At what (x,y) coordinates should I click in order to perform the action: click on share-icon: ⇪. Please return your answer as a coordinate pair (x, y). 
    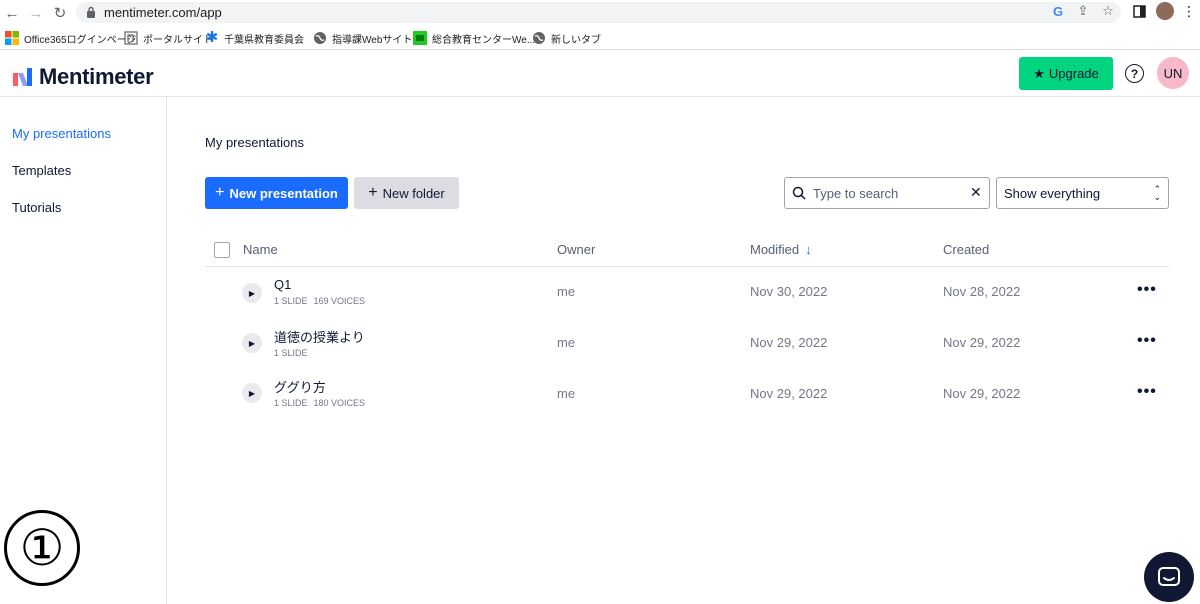
    Looking at the image, I should click on (1083, 11).